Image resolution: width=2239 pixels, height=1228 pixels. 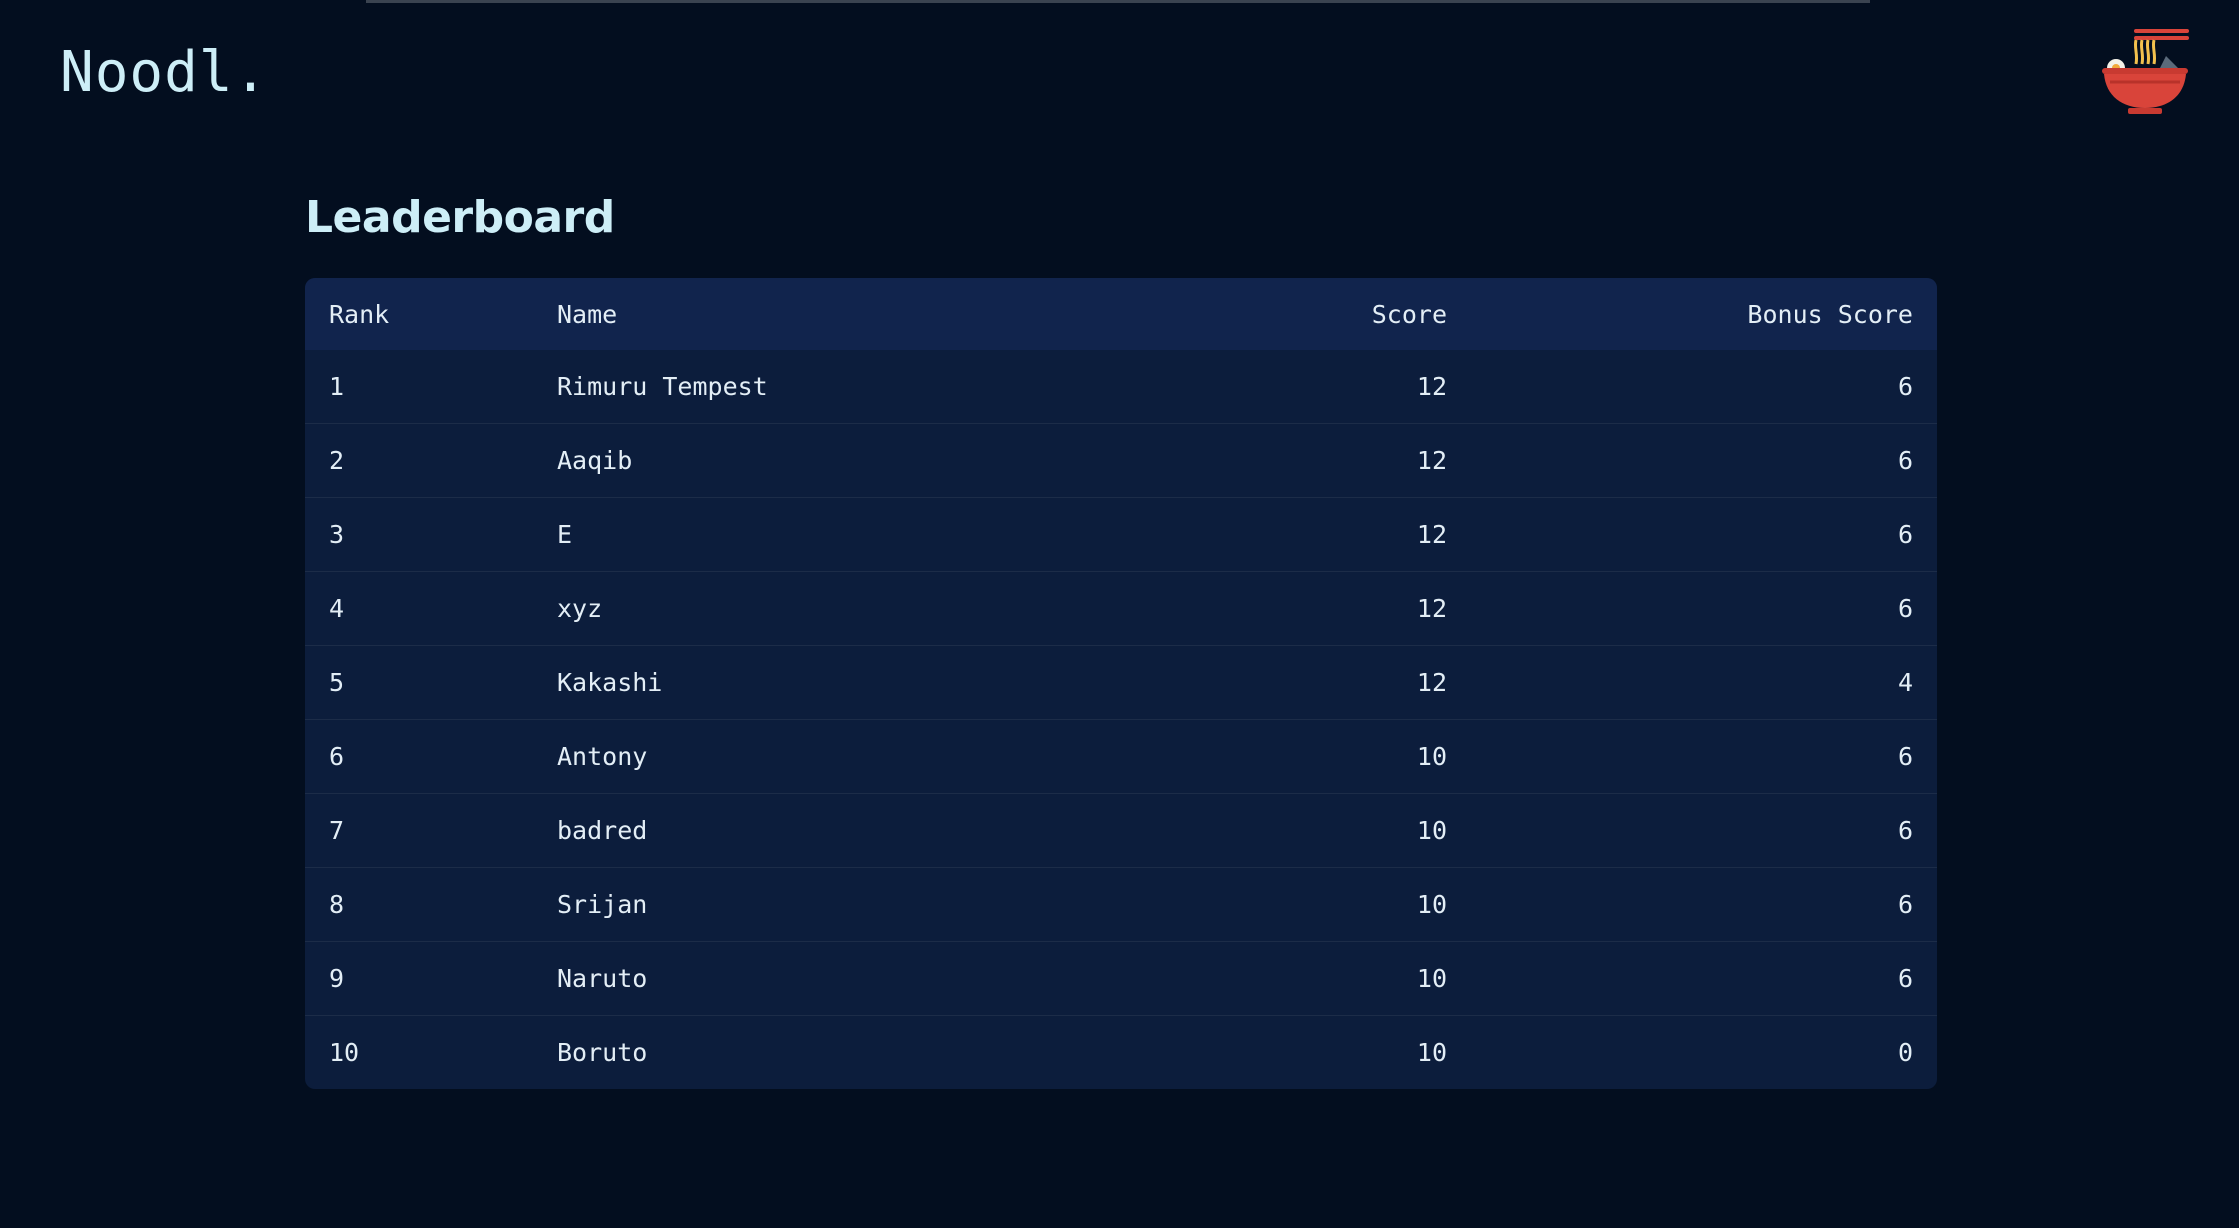 What do you see at coordinates (337, 534) in the screenshot?
I see `rank-cell: 3` at bounding box center [337, 534].